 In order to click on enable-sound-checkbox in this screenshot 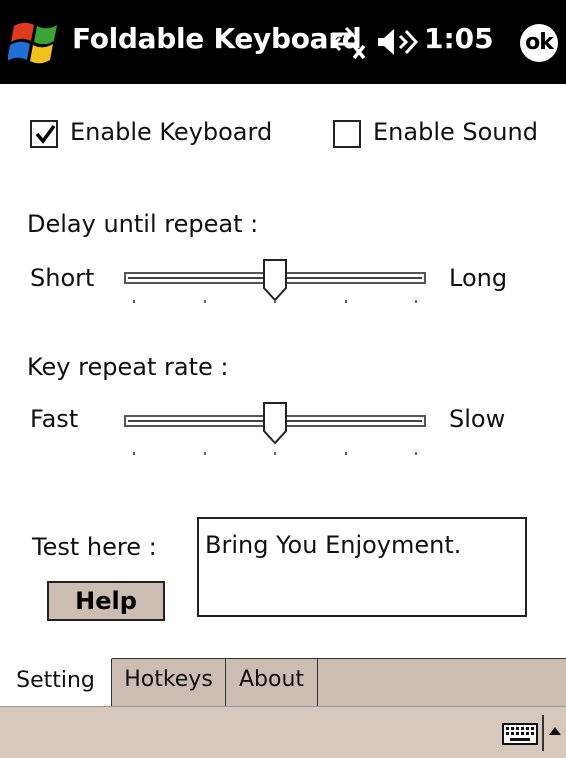, I will do `click(347, 134)`.